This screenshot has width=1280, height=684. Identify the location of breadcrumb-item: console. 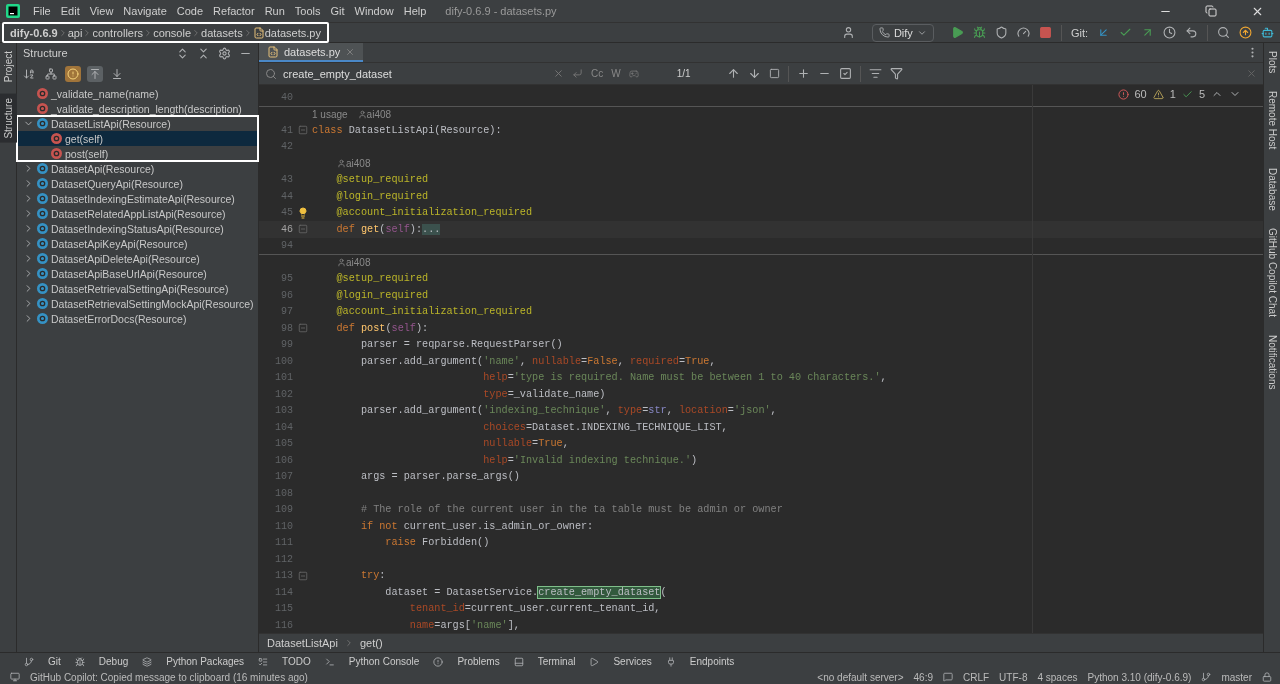
(172, 32).